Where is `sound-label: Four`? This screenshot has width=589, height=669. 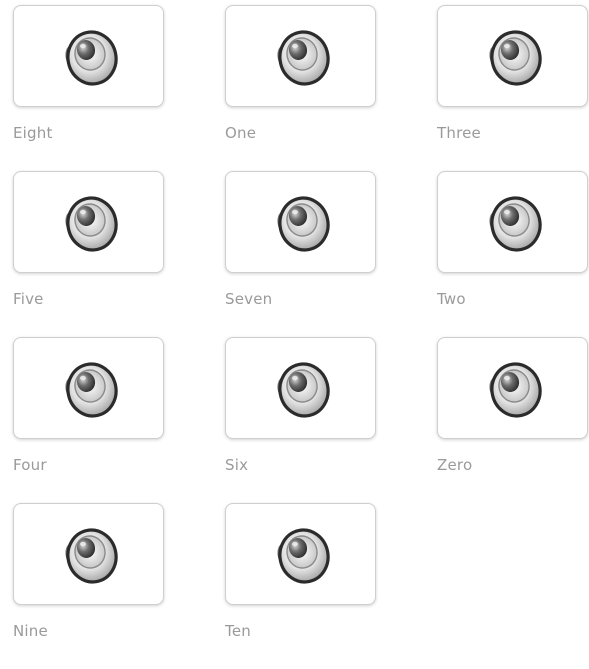
sound-label: Four is located at coordinates (30, 465).